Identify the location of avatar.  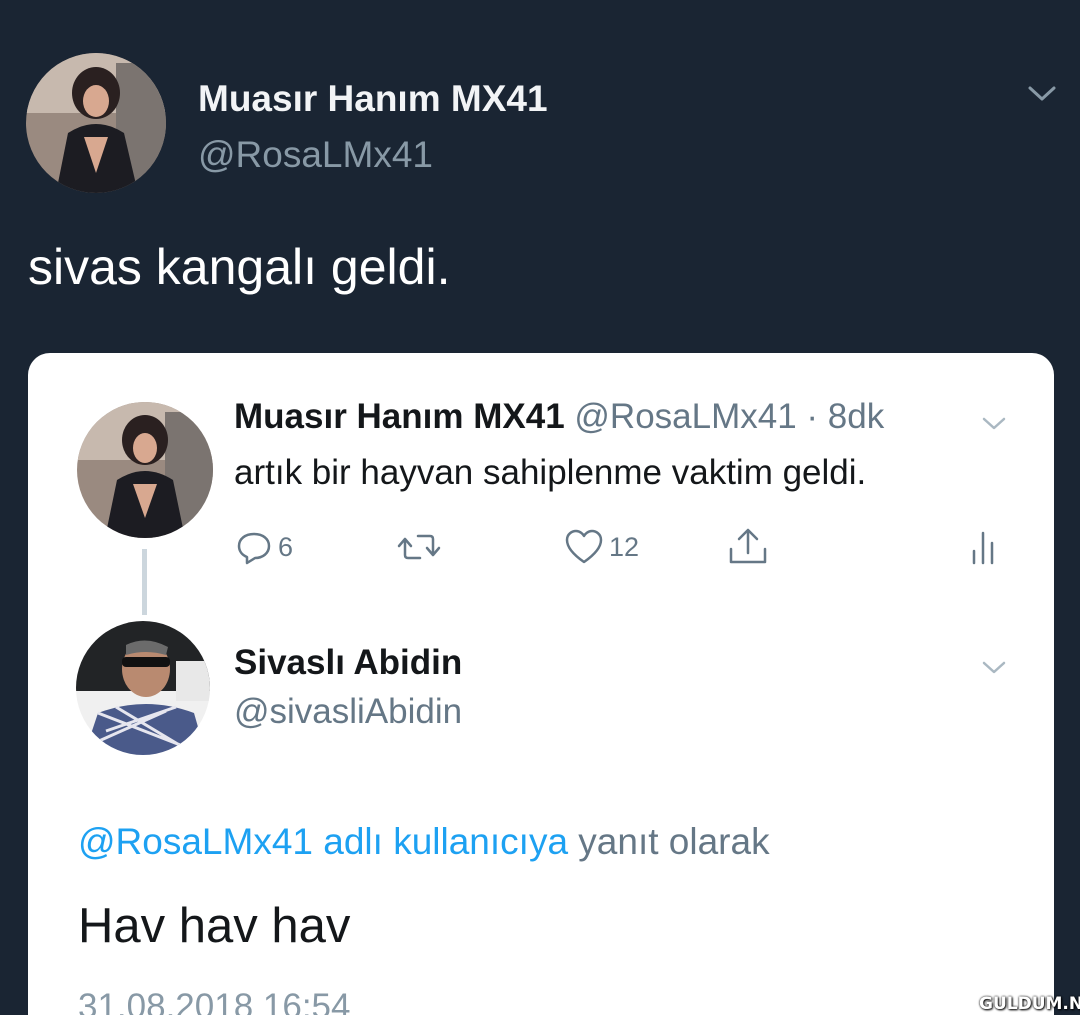
(96, 123).